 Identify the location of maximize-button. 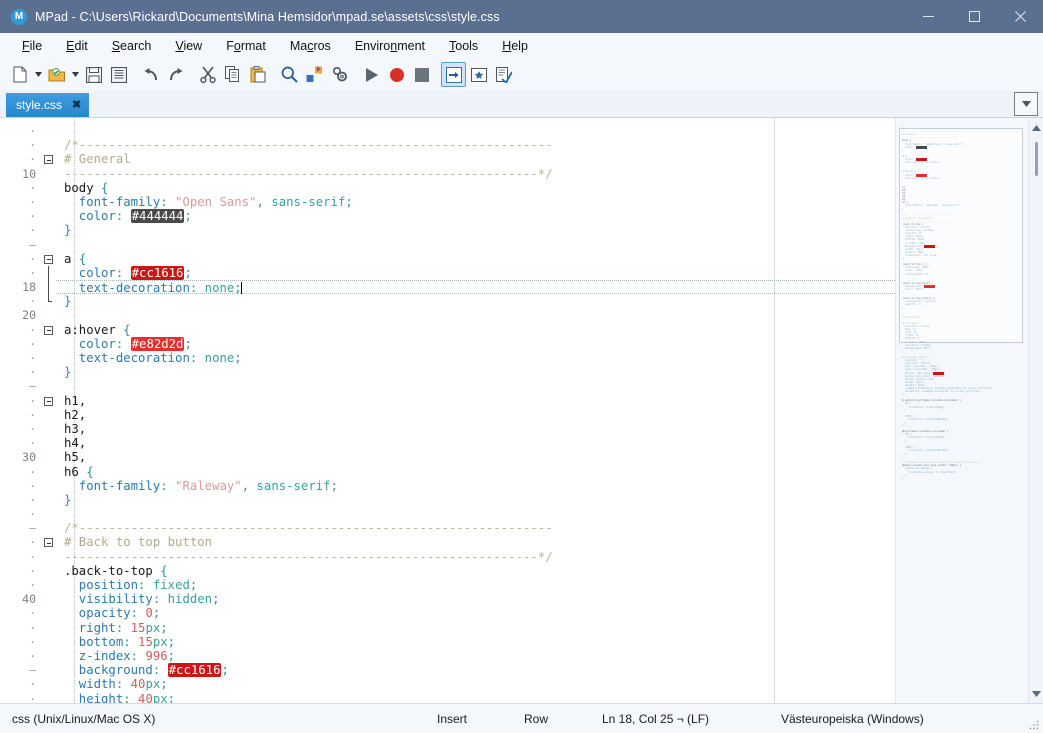
(974, 16).